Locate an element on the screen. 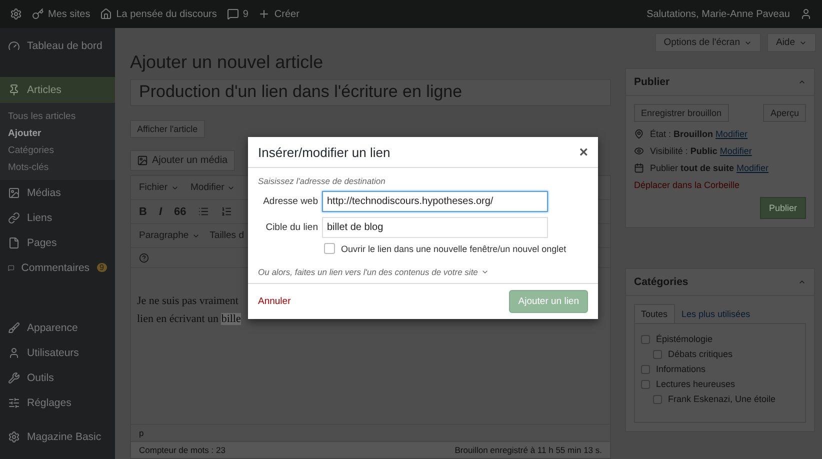  add-media-button: Ajouter un média is located at coordinates (182, 160).